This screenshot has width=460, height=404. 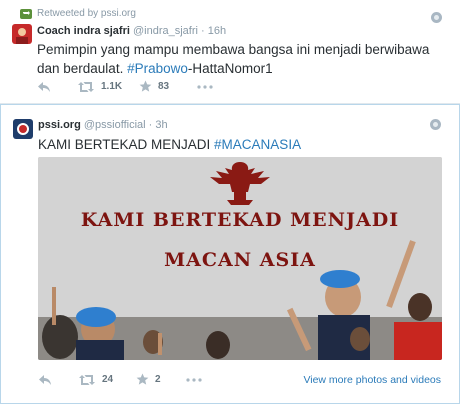 What do you see at coordinates (372, 380) in the screenshot?
I see `view-more-photos-link: View more photos and videos` at bounding box center [372, 380].